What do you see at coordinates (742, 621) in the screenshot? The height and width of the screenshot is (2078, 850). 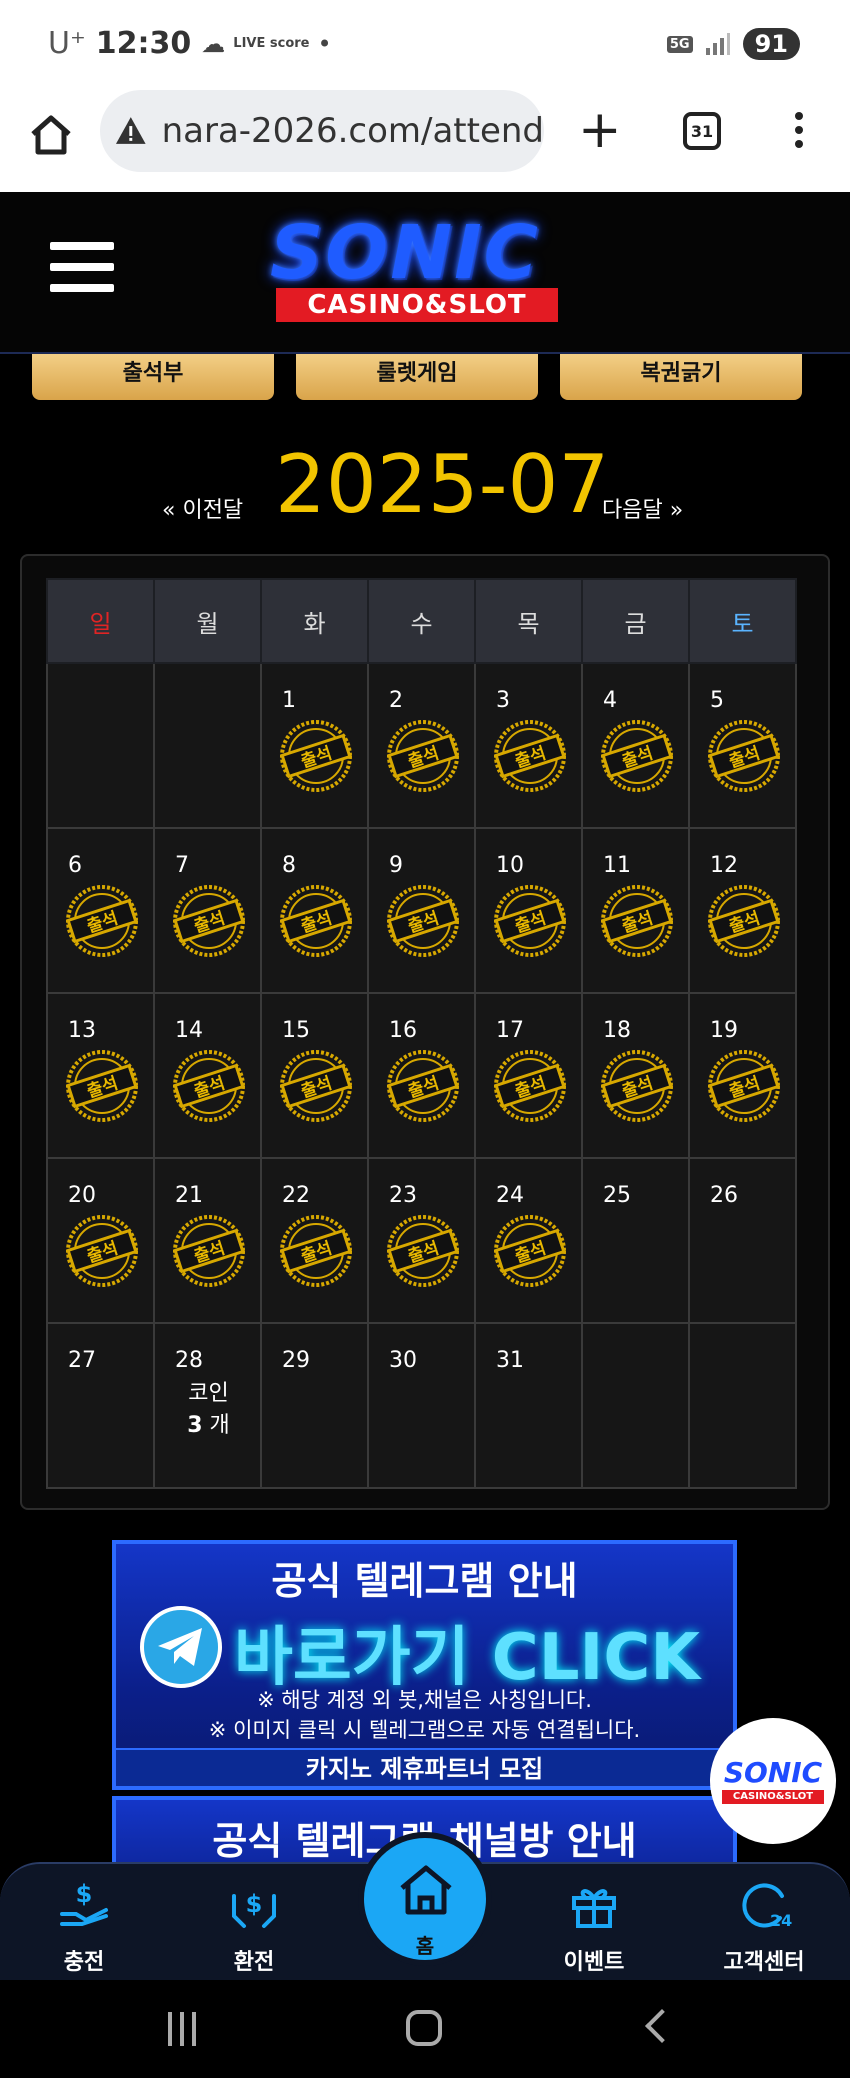 I see `weekday-header: 토` at bounding box center [742, 621].